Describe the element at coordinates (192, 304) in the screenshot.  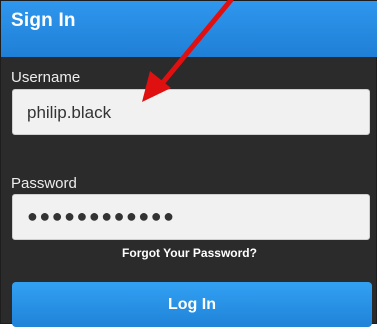
I see `log-in-button: Log In` at that location.